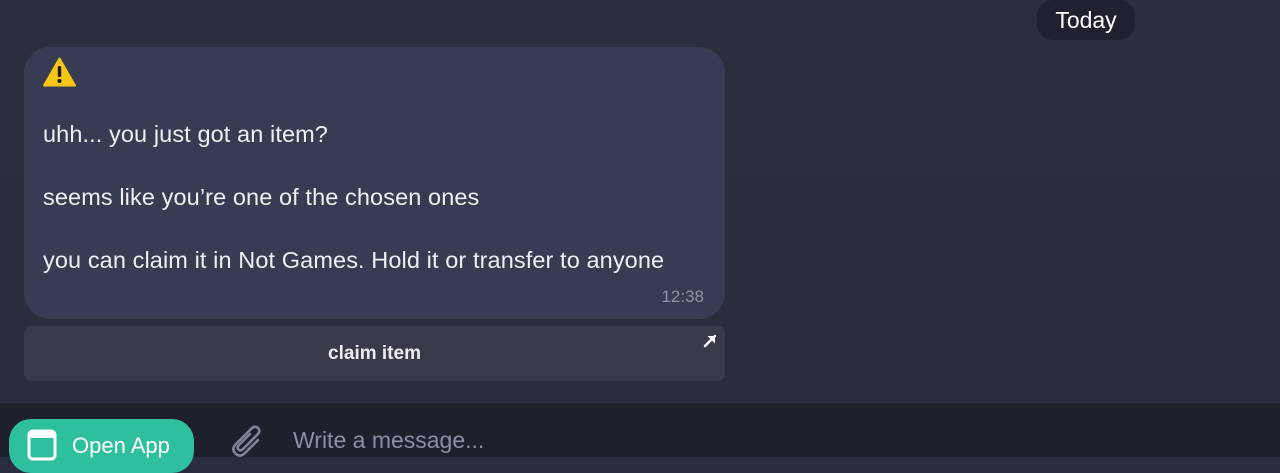 This screenshot has height=473, width=1280. I want to click on date-separator-label: Today, so click(1086, 19).